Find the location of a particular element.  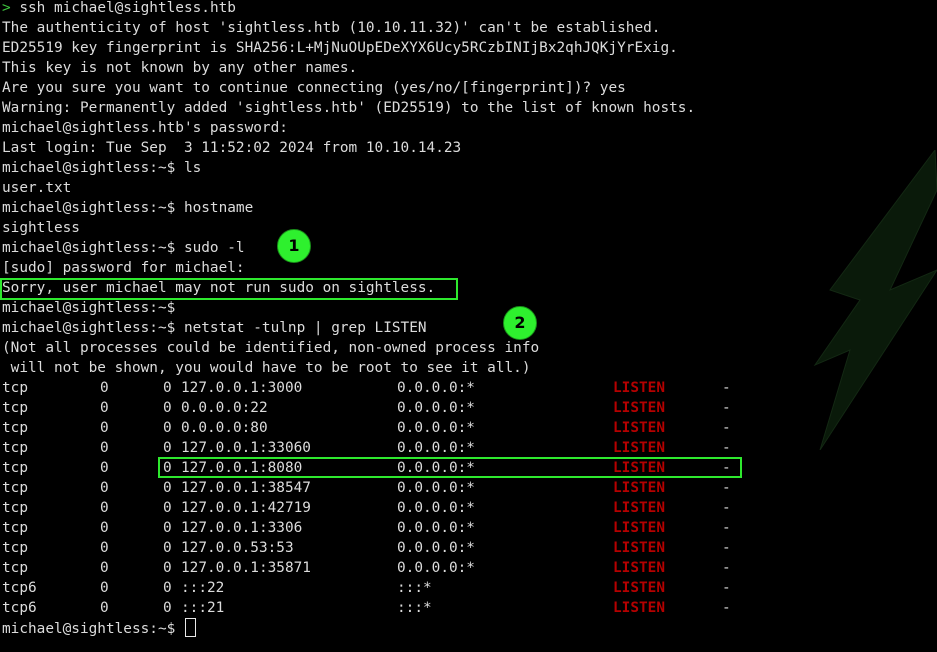

local-address-cell: 127.0.0.1:33060 is located at coordinates (246, 448).